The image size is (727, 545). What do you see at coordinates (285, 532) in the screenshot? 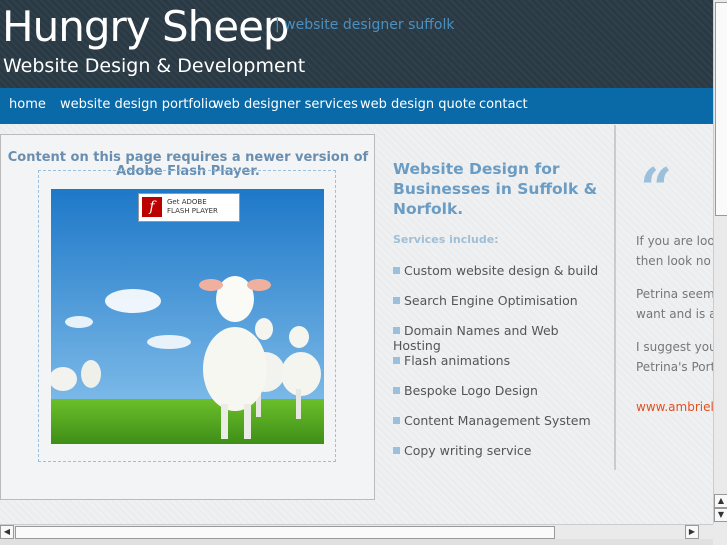
I see `horizontal-scroll-thumb` at bounding box center [285, 532].